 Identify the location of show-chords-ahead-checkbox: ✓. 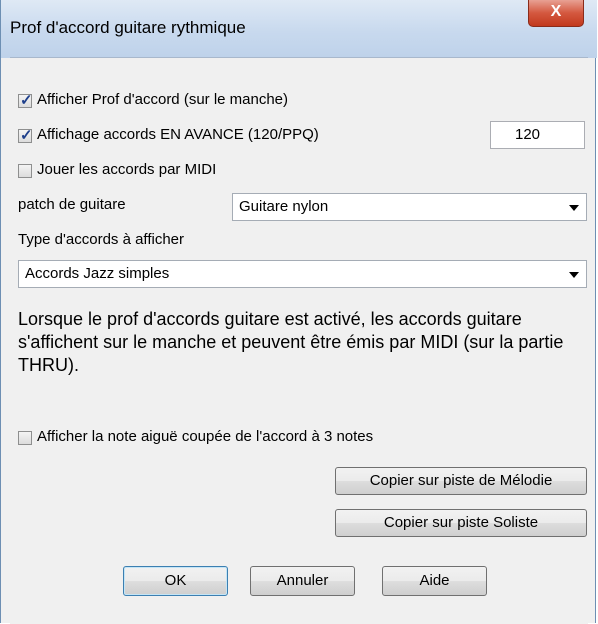
(25, 135).